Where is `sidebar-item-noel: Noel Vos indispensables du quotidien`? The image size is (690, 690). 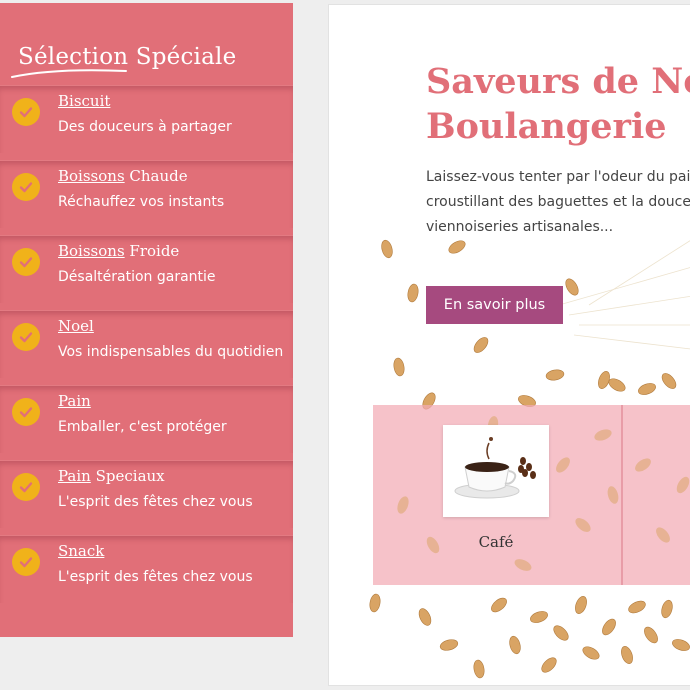
sidebar-item-noel: Noel Vos indispensables du quotidien is located at coordinates (146, 344).